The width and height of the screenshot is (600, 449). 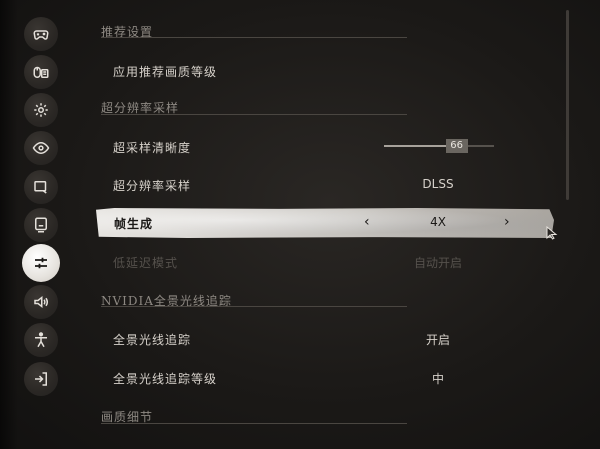 What do you see at coordinates (438, 339) in the screenshot?
I see `full-raytracing-value: 开启` at bounding box center [438, 339].